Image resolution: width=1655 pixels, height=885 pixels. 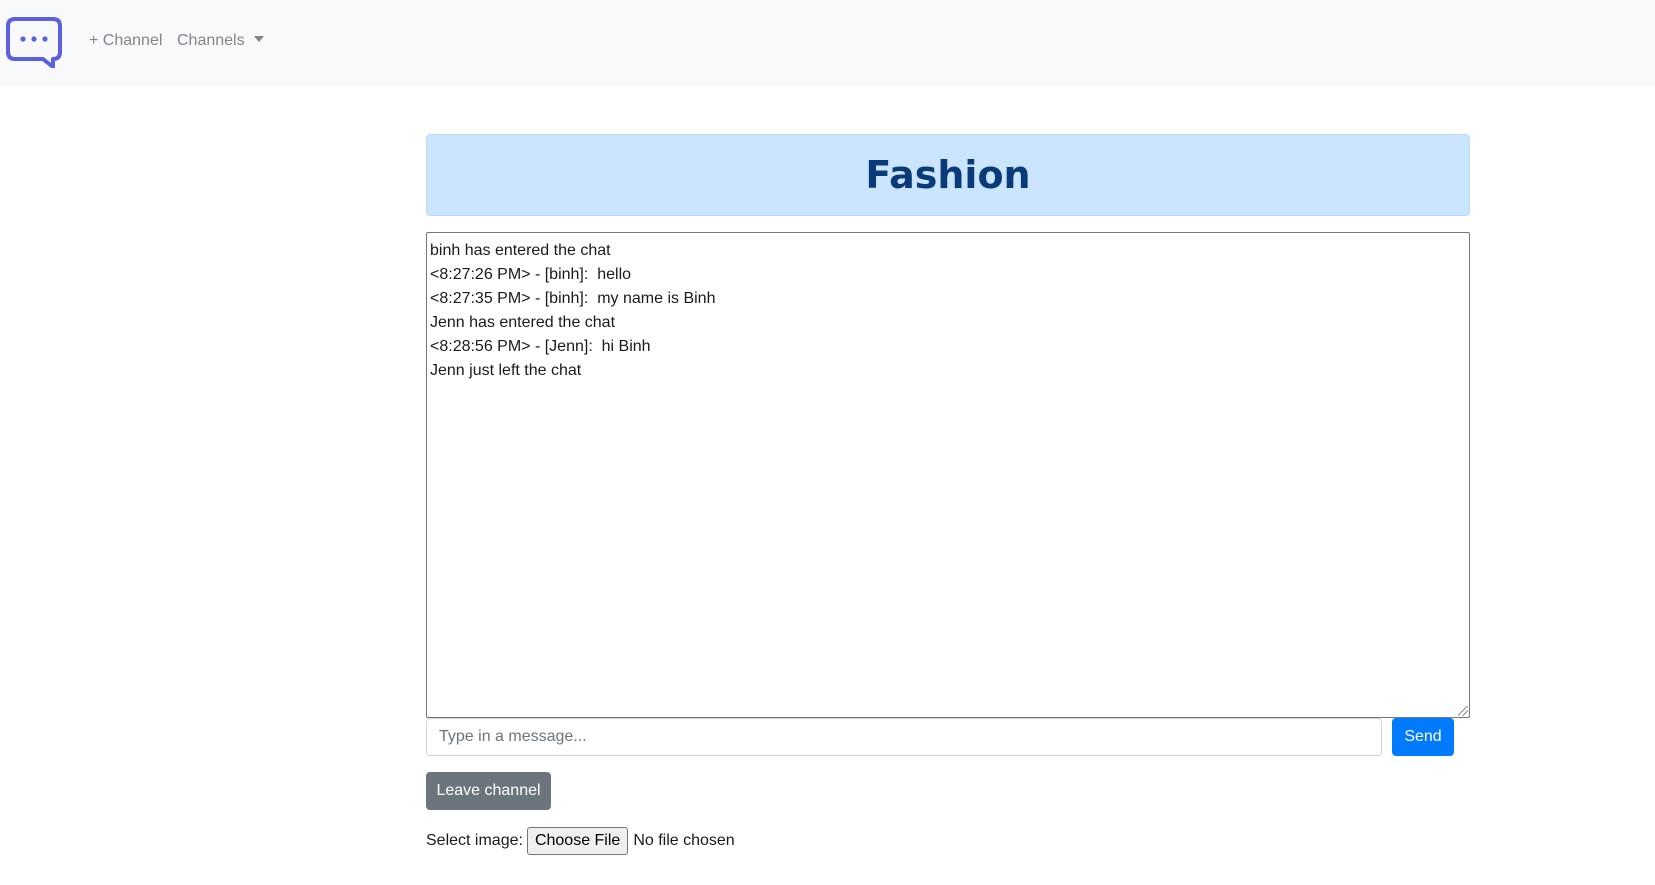 I want to click on chat-line: <8:27:35 PM> - [binh]: my name is Binh, so click(x=573, y=298).